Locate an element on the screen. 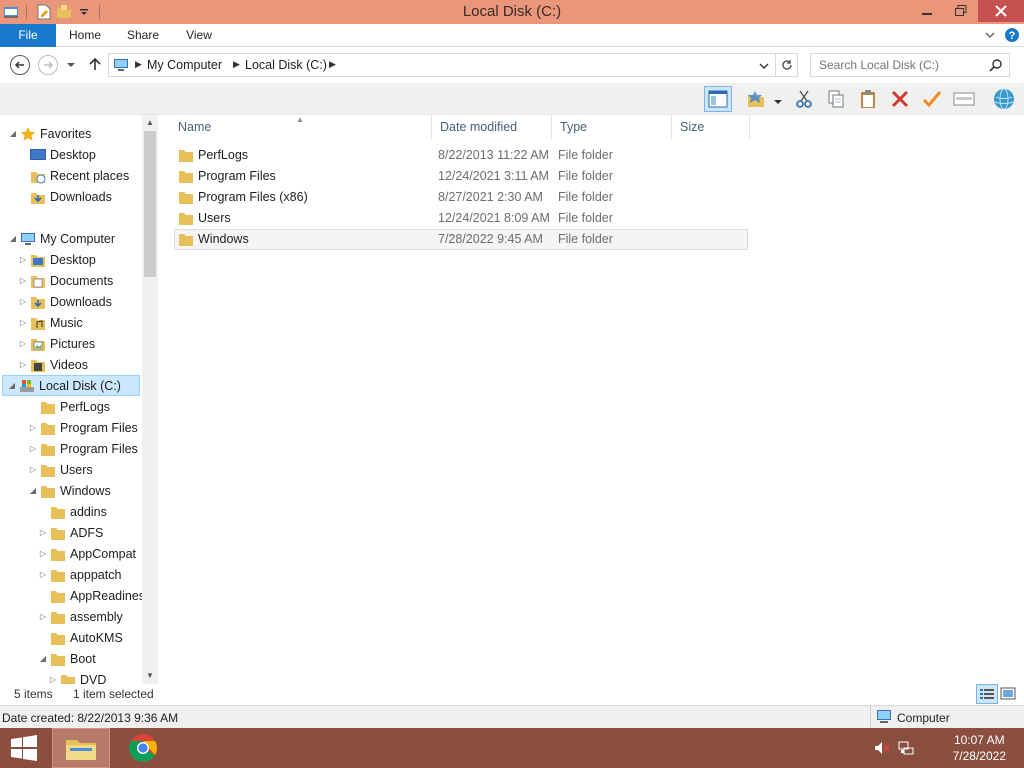 The height and width of the screenshot is (768, 1024). crumb-local-disk: Local Disk (C:) is located at coordinates (286, 65).